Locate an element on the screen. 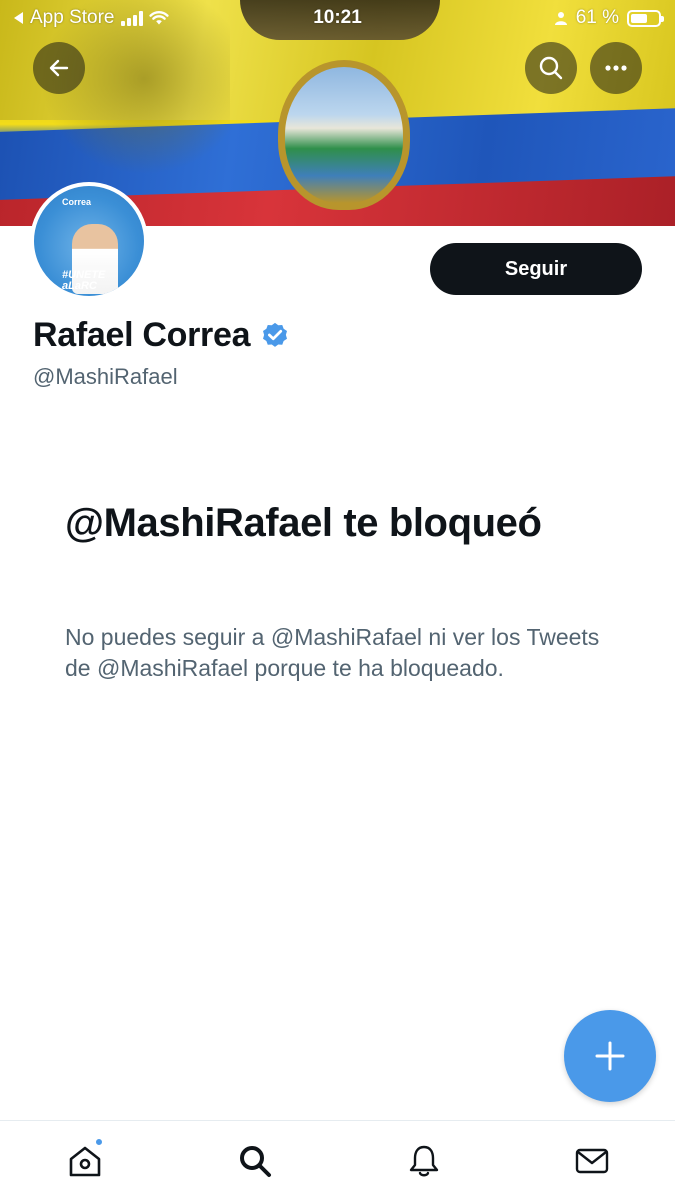  back-button is located at coordinates (59, 68).